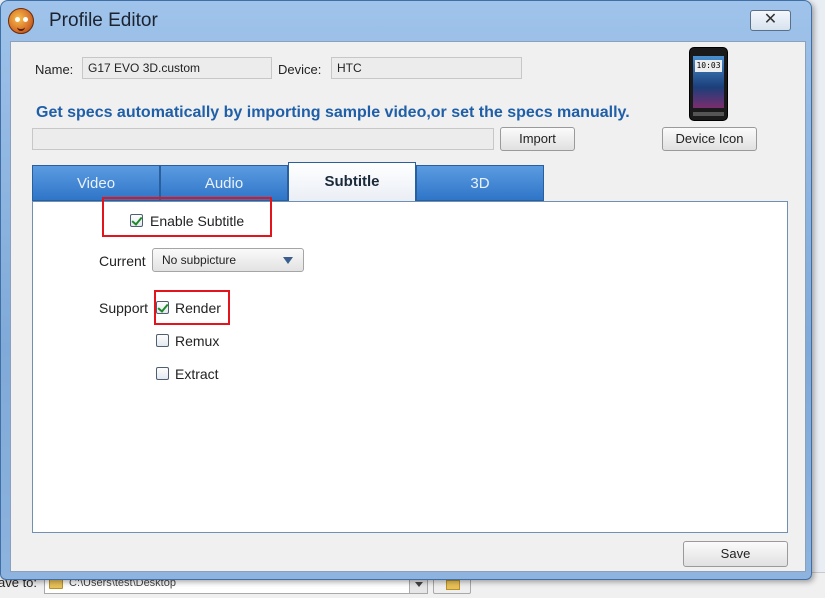 The width and height of the screenshot is (825, 598). I want to click on device-icon-button: Device Icon, so click(709, 139).